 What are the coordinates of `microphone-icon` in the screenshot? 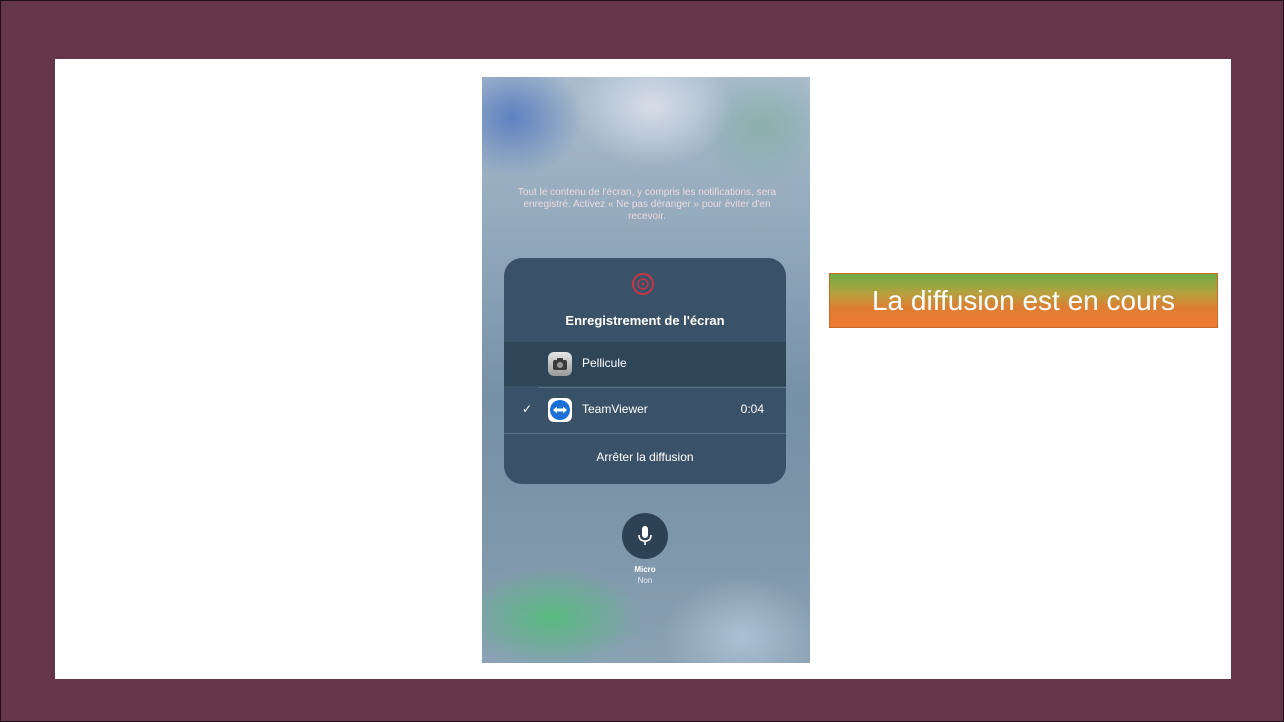 It's located at (645, 535).